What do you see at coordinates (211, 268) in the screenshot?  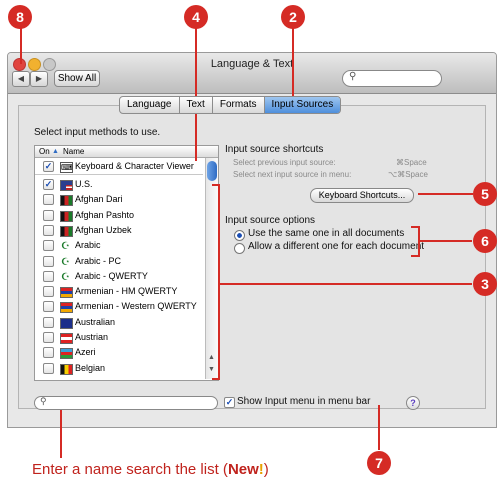 I see `list-scrollbar: ▲ ▼` at bounding box center [211, 268].